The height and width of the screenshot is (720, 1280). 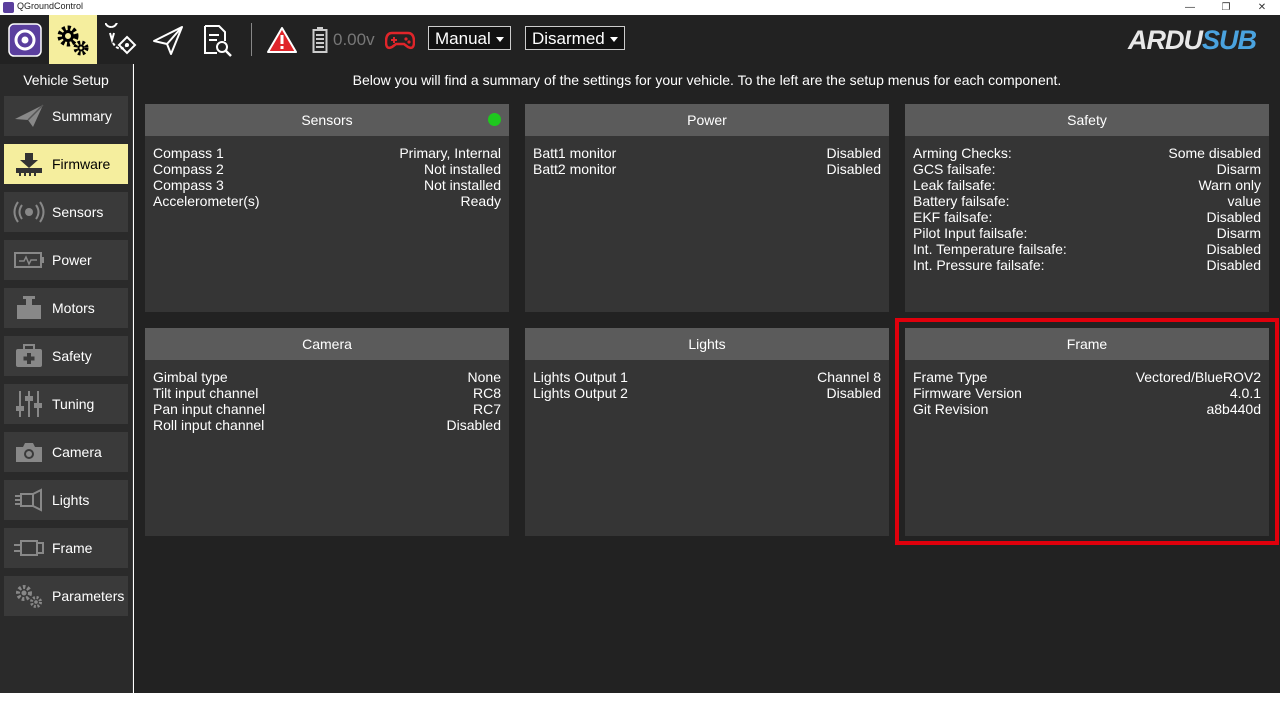 I want to click on fly-view-button, so click(x=168, y=39).